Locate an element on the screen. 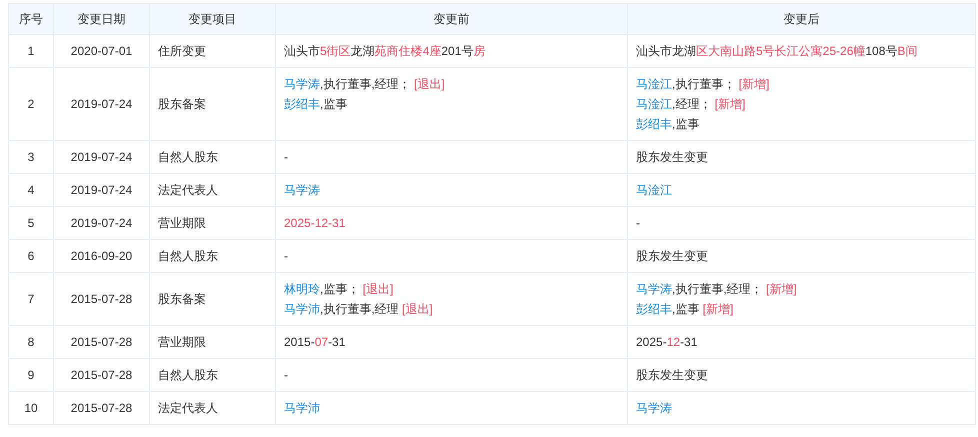 This screenshot has width=978, height=437. row-number: 2 is located at coordinates (31, 104).